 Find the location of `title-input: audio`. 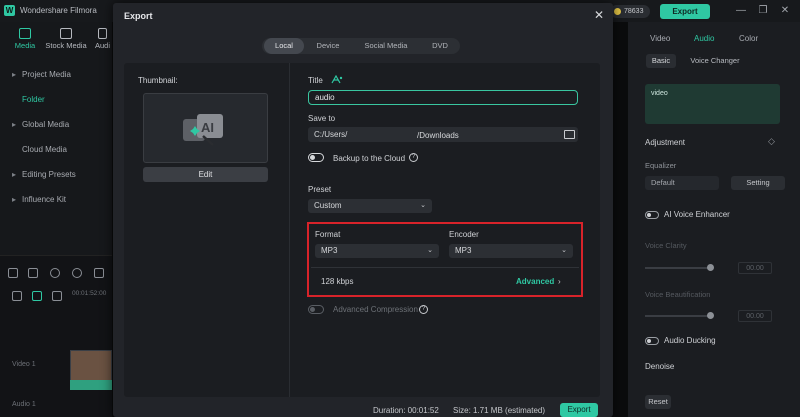

title-input: audio is located at coordinates (443, 97).